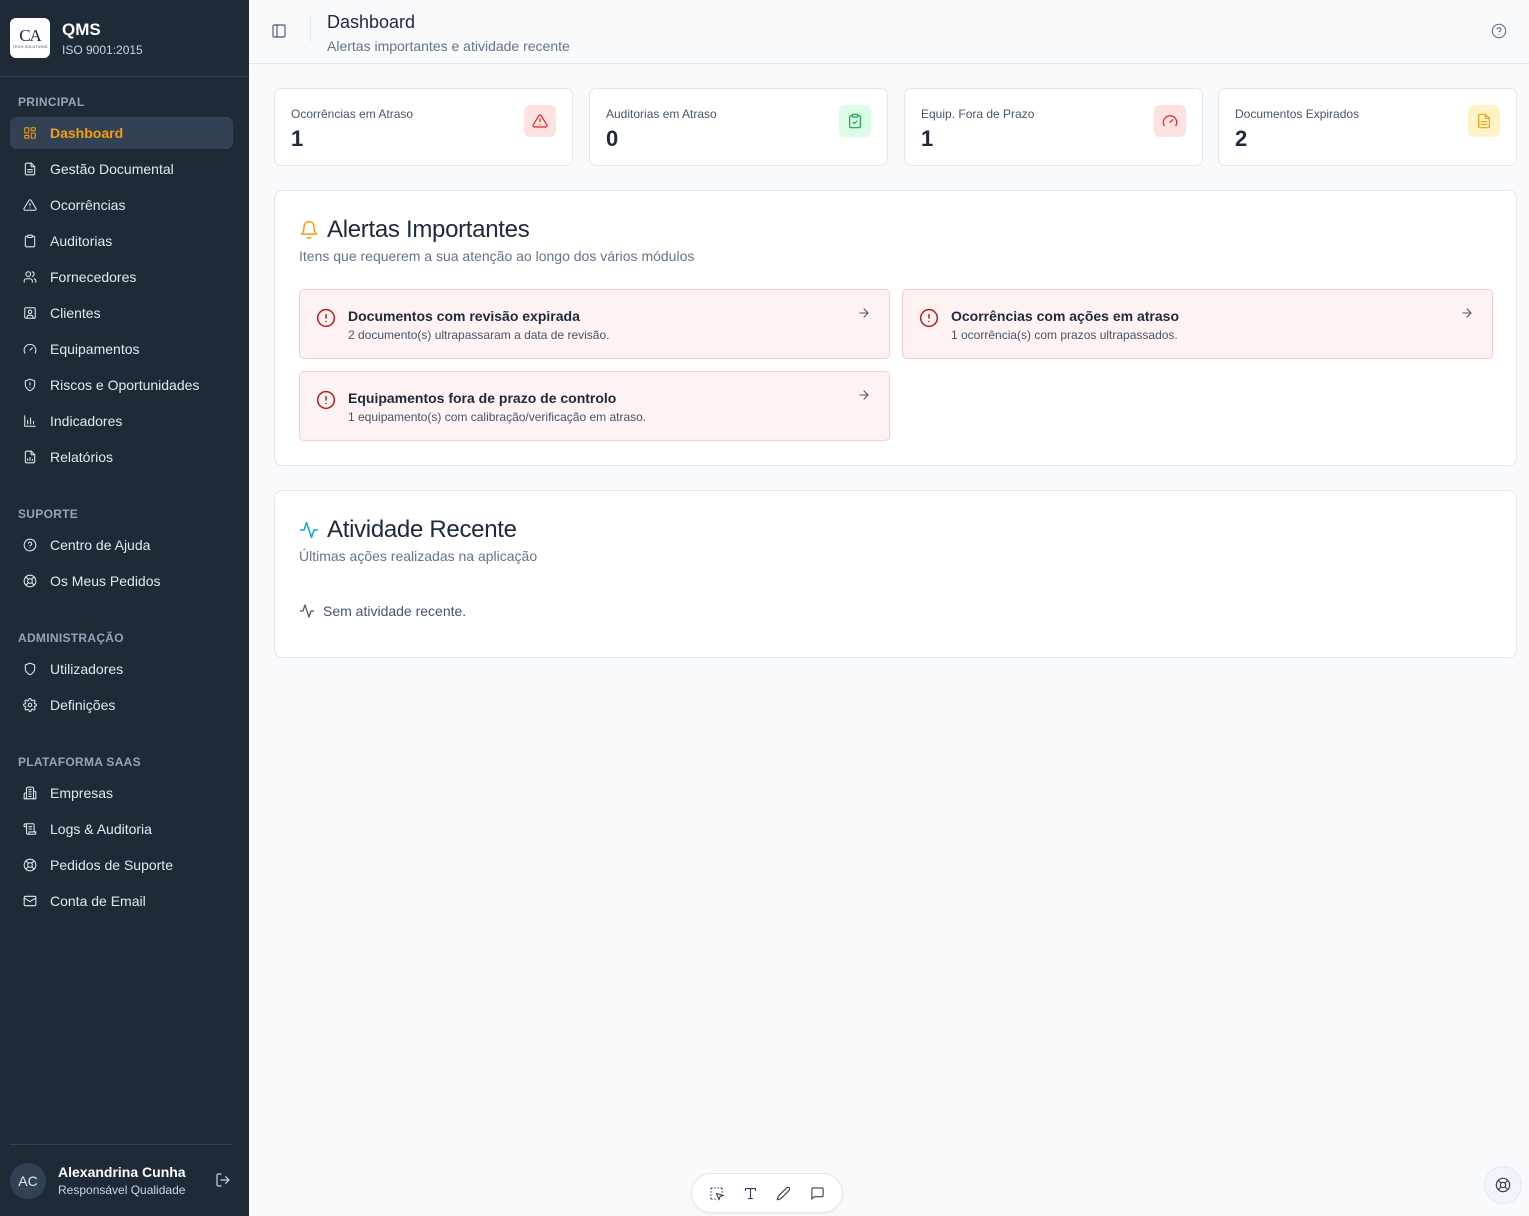 The image size is (1529, 1216). What do you see at coordinates (30, 277) in the screenshot?
I see `users-icon` at bounding box center [30, 277].